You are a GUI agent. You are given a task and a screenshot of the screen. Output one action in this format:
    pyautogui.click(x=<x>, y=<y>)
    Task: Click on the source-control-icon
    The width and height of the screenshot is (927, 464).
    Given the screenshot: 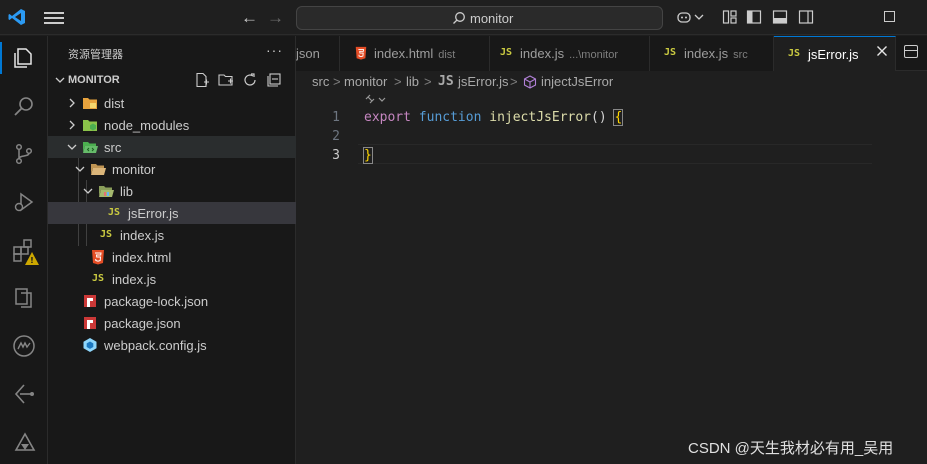 What is the action you would take?
    pyautogui.click(x=24, y=154)
    